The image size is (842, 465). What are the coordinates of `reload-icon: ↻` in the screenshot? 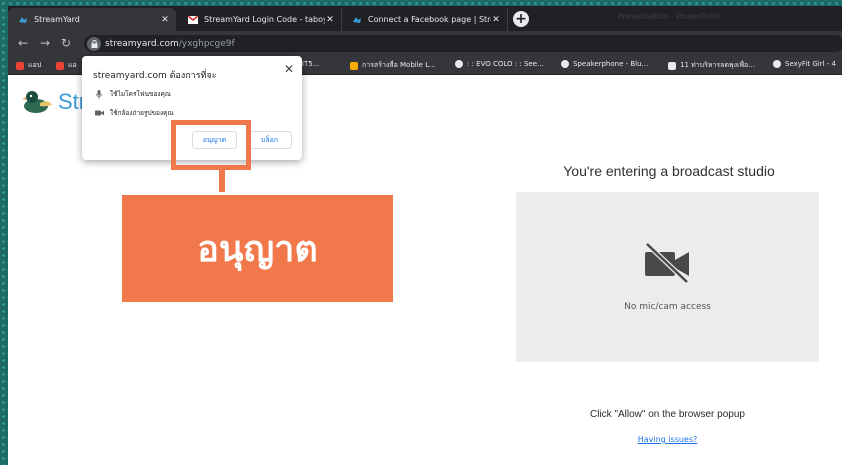 It's located at (66, 43).